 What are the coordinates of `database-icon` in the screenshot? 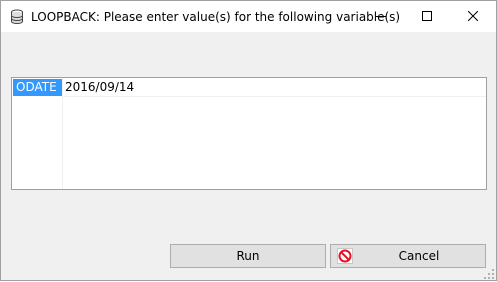 It's located at (17, 17).